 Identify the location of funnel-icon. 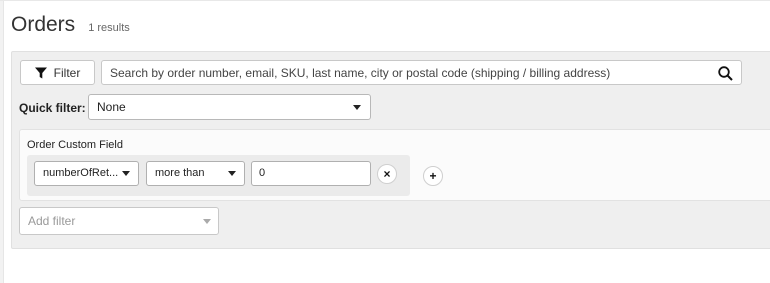
(40, 72).